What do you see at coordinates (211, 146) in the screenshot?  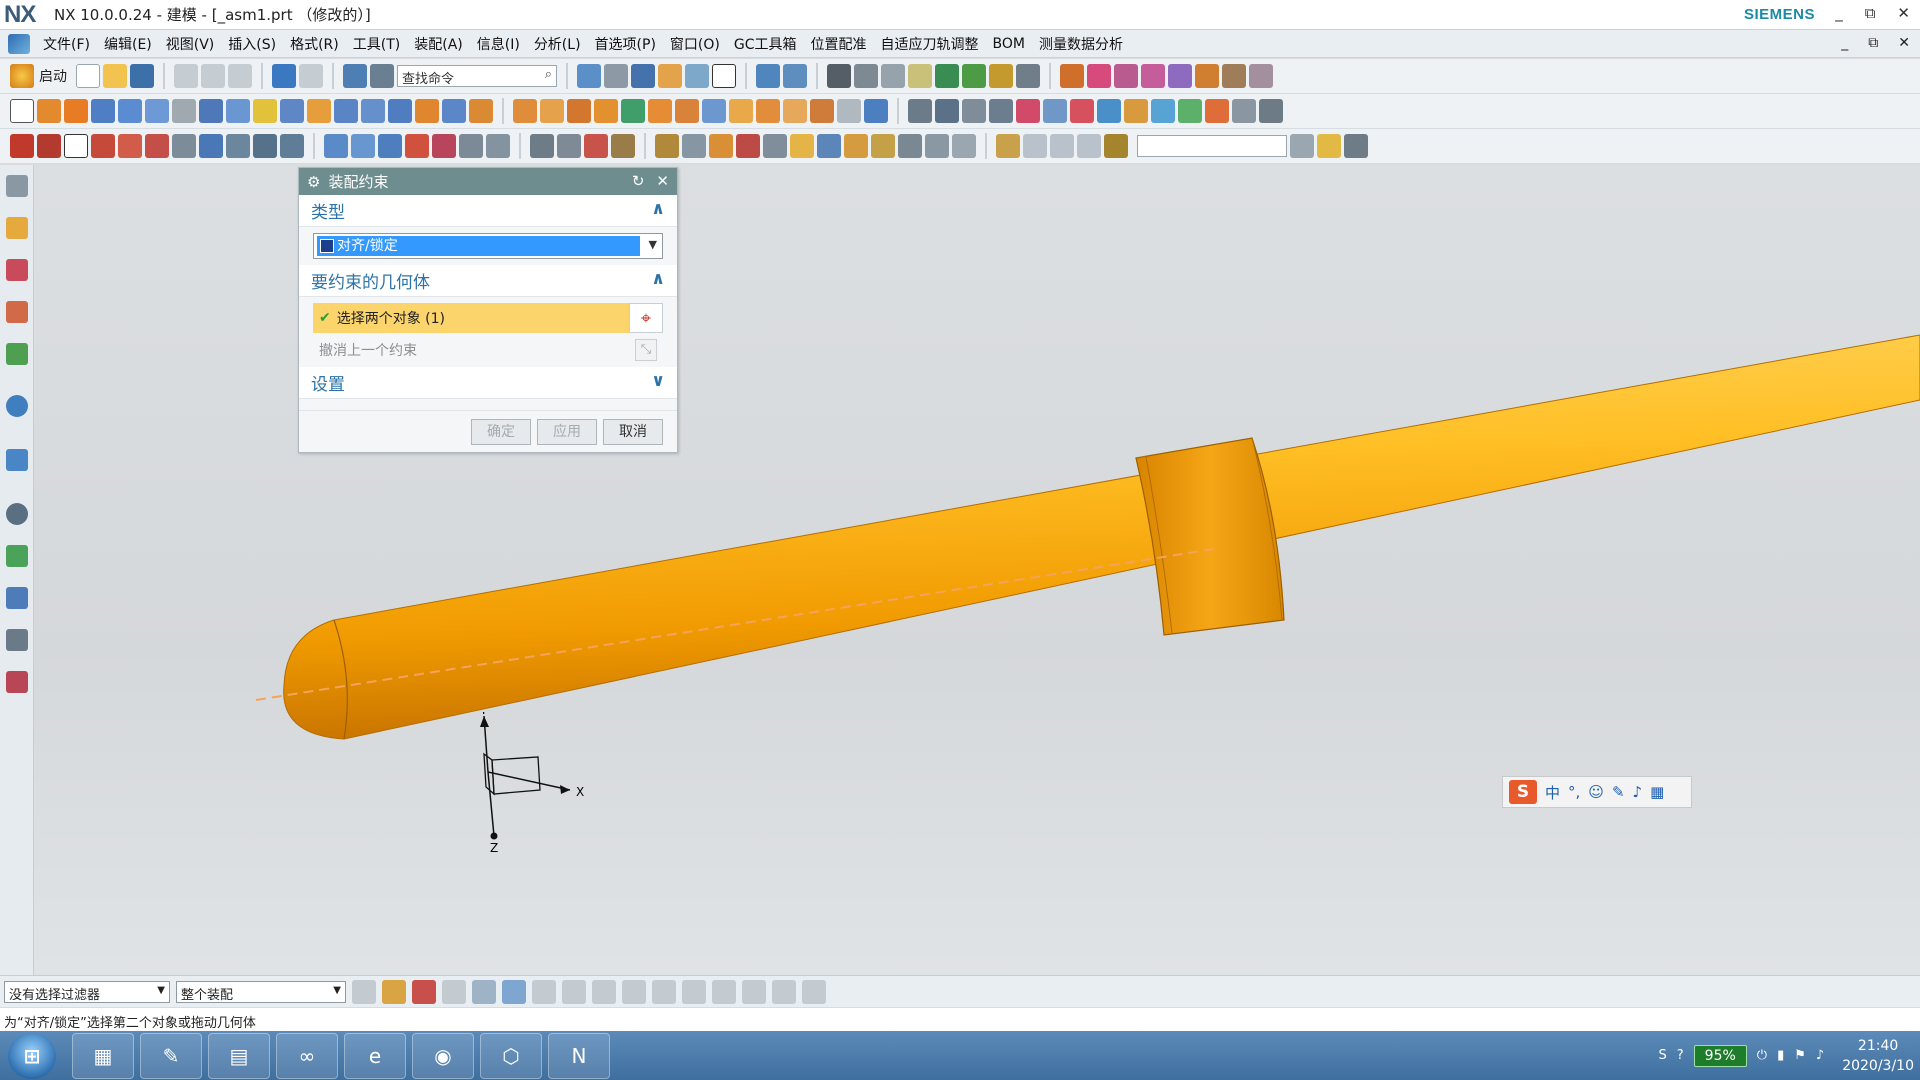 I see `datum-plane-icon` at bounding box center [211, 146].